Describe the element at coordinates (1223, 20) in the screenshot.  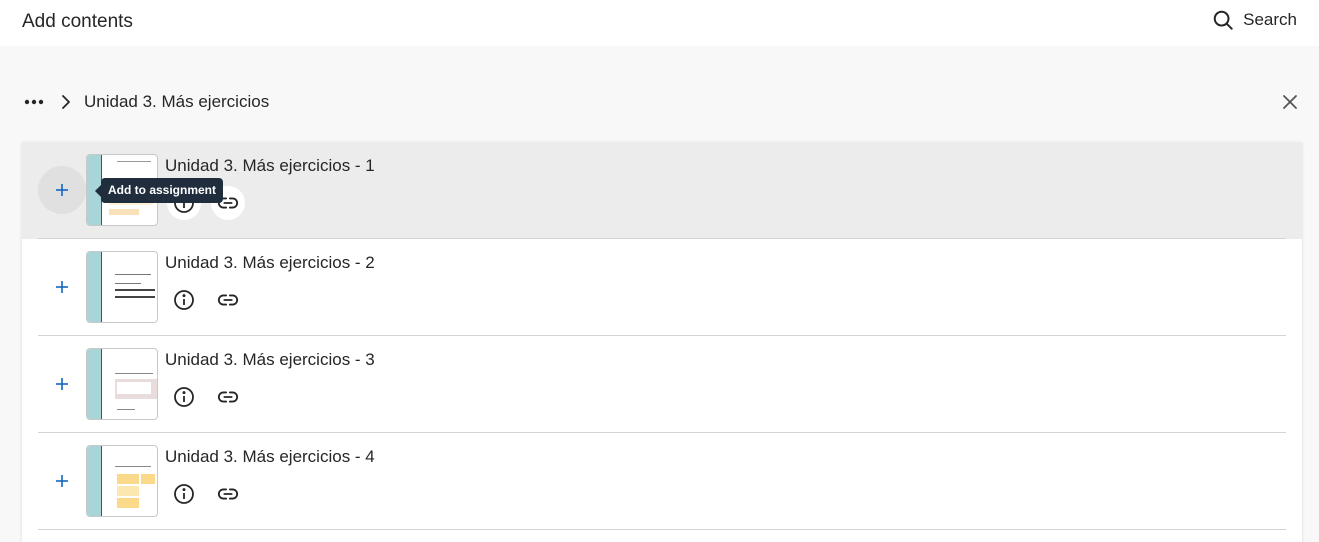
I see `search-icon` at that location.